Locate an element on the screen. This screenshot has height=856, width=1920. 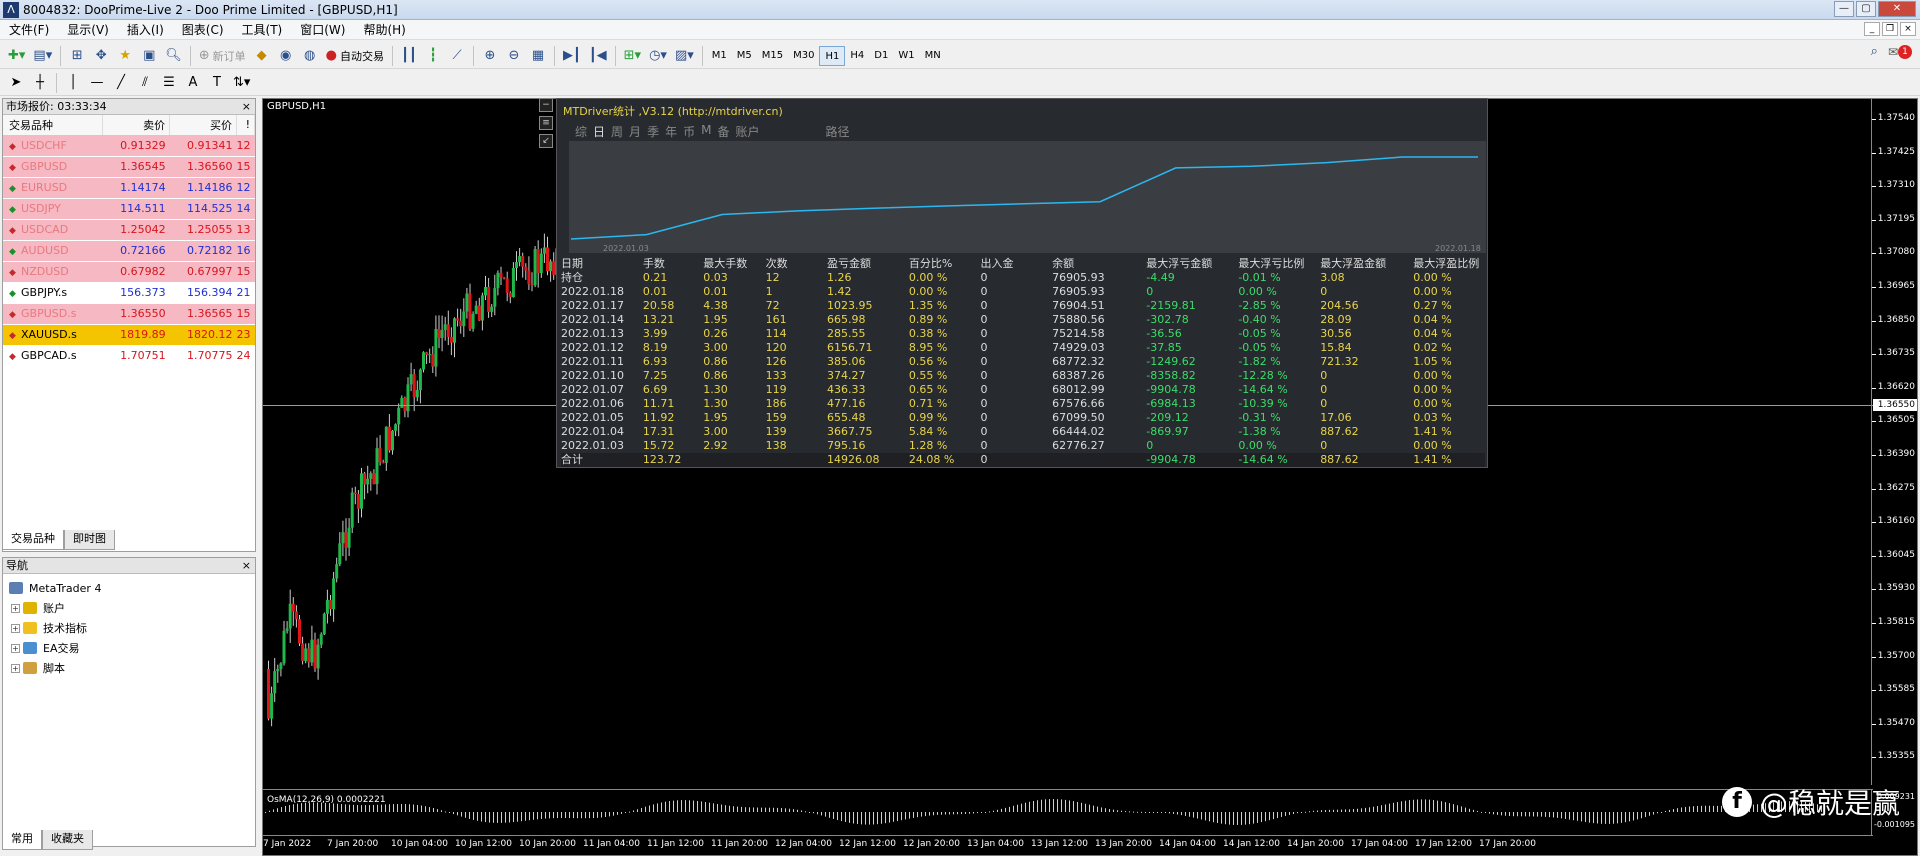
notifications-icon: ✉ 1 is located at coordinates (1900, 51).